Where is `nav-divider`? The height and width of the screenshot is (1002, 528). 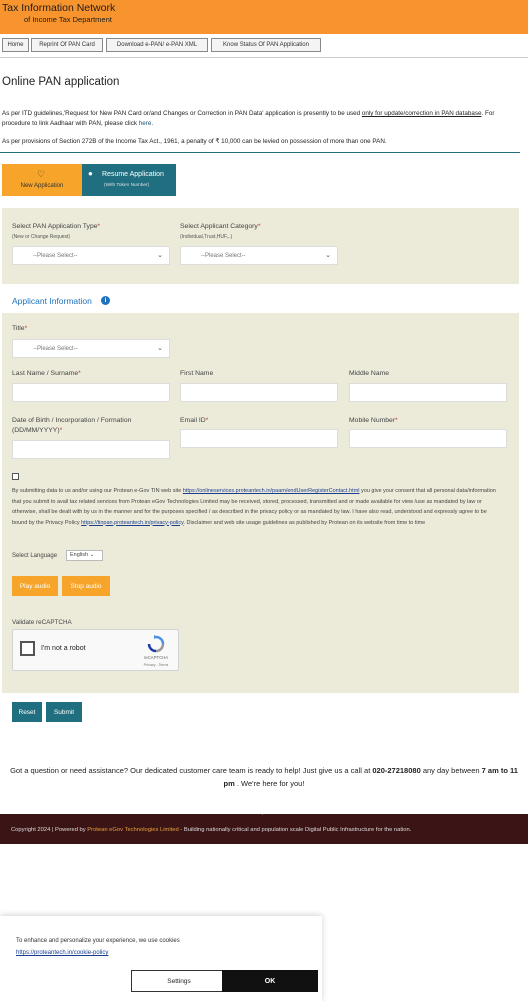 nav-divider is located at coordinates (264, 57).